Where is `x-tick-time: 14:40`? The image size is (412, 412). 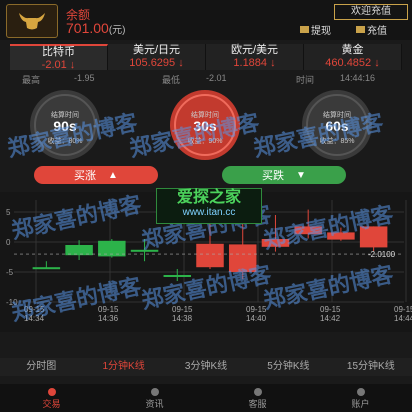
x-tick-time: 14:40 is located at coordinates (256, 318).